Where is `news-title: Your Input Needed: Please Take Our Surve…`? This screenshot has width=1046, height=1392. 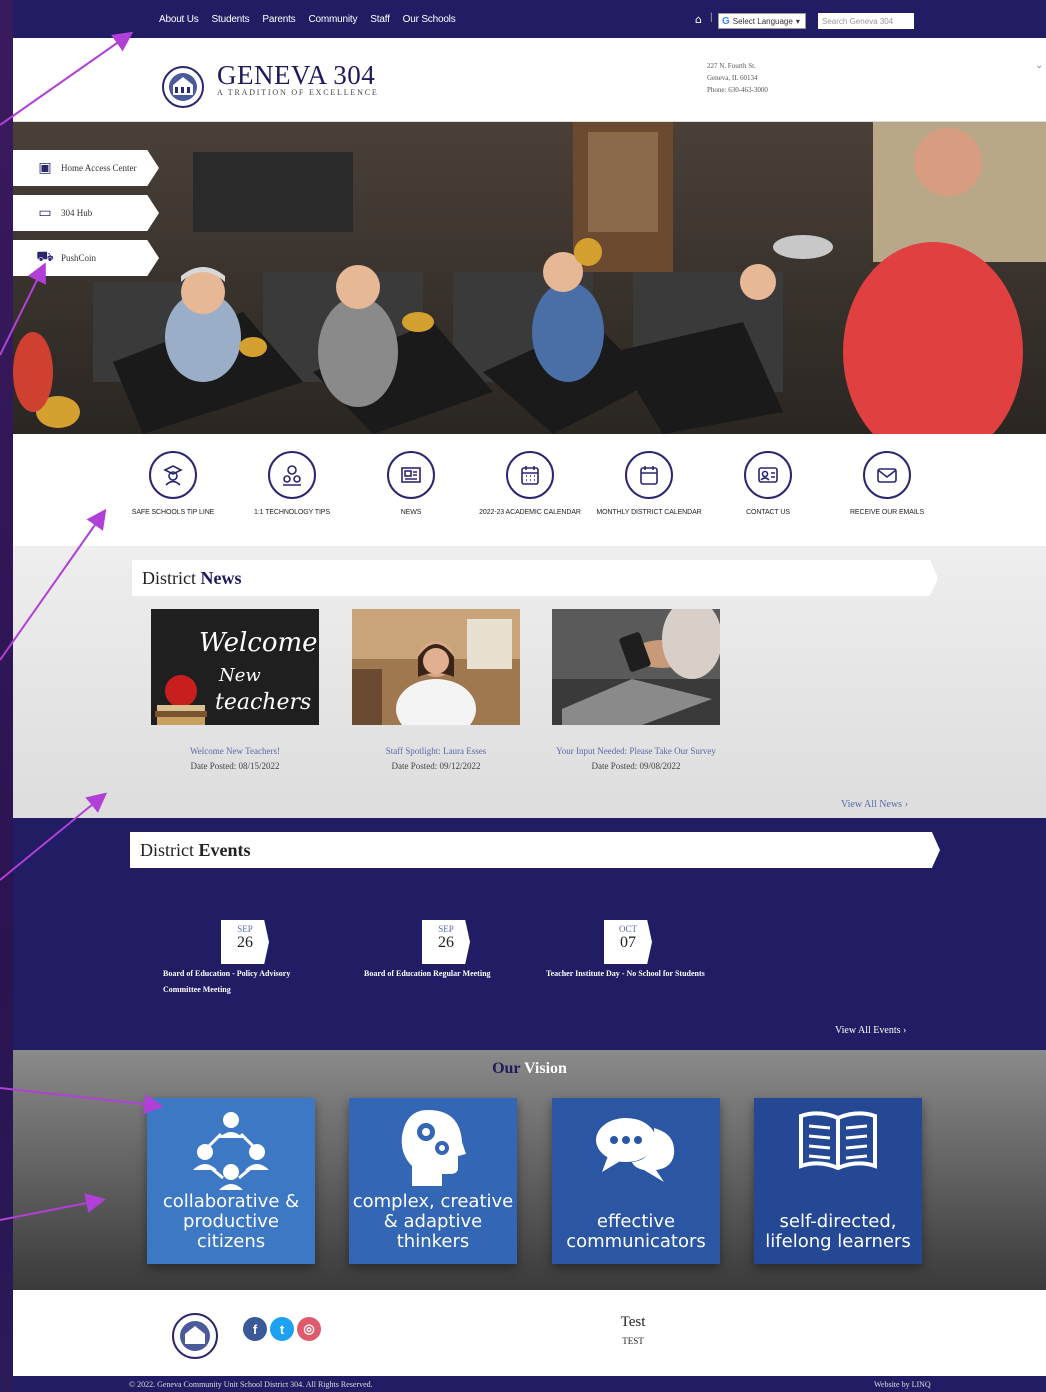 news-title: Your Input Needed: Please Take Our Surve… is located at coordinates (636, 751).